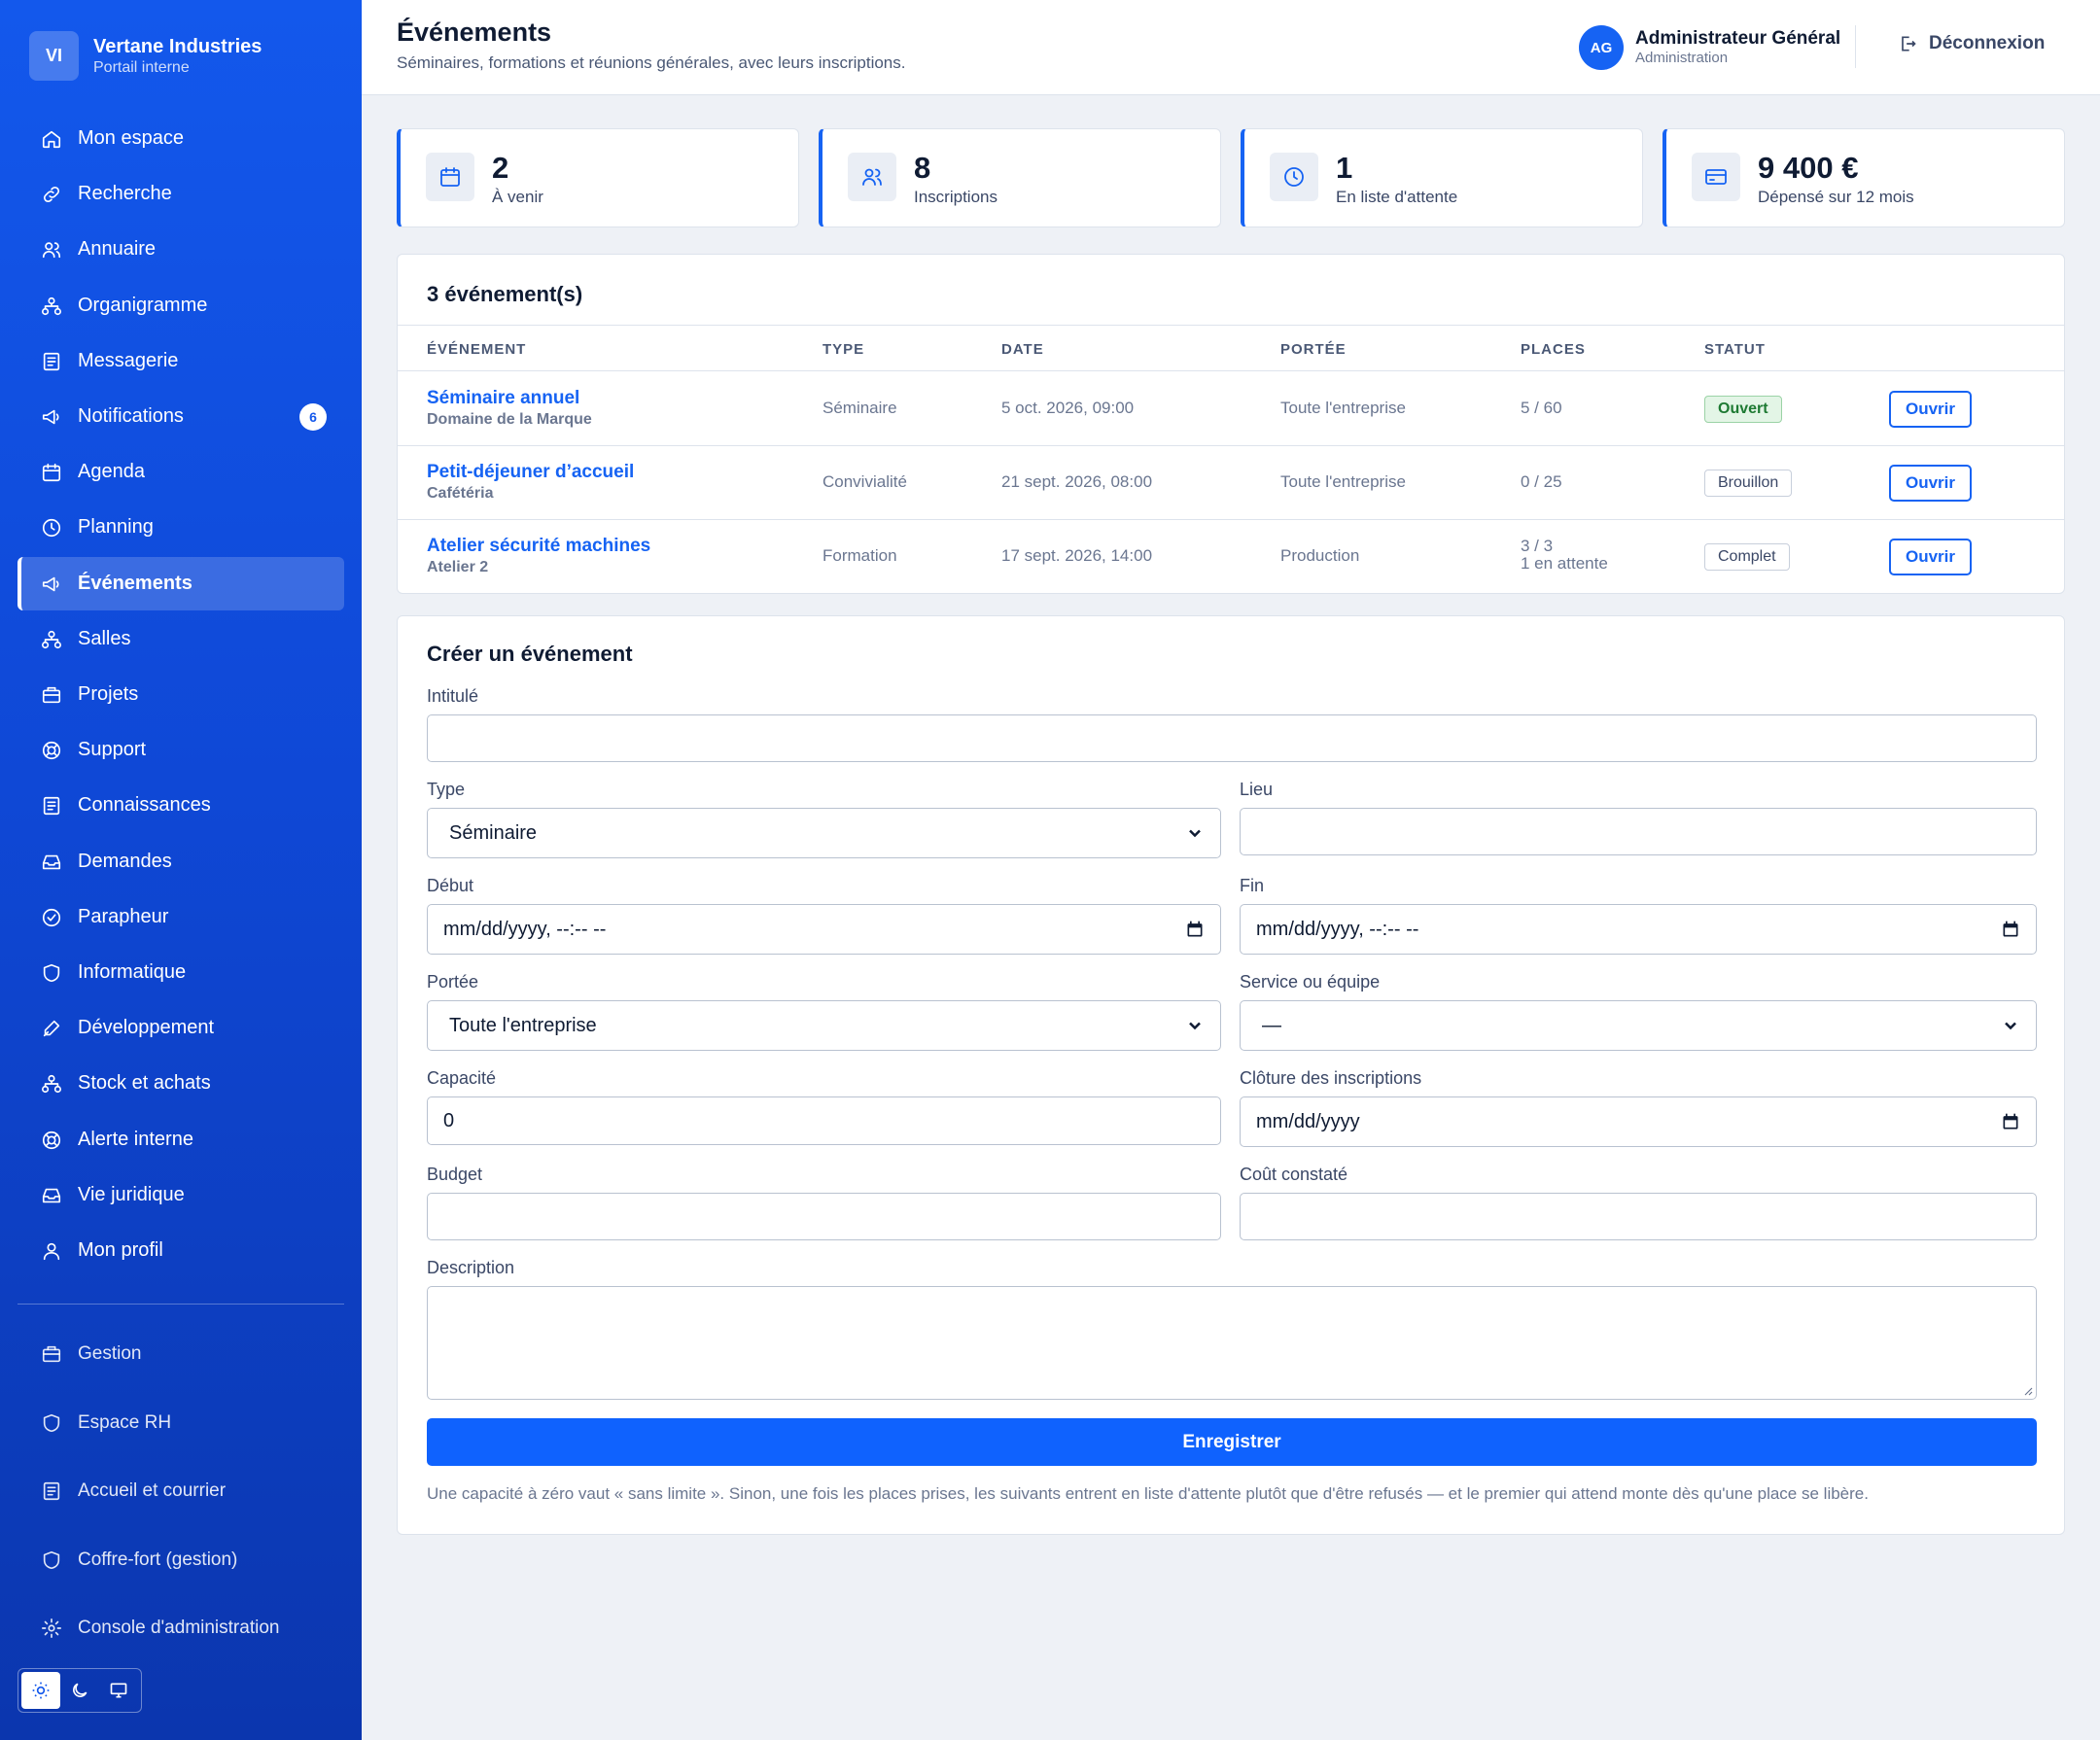 This screenshot has height=1740, width=2100. What do you see at coordinates (111, 471) in the screenshot?
I see `sidebar-item-label: Agenda` at bounding box center [111, 471].